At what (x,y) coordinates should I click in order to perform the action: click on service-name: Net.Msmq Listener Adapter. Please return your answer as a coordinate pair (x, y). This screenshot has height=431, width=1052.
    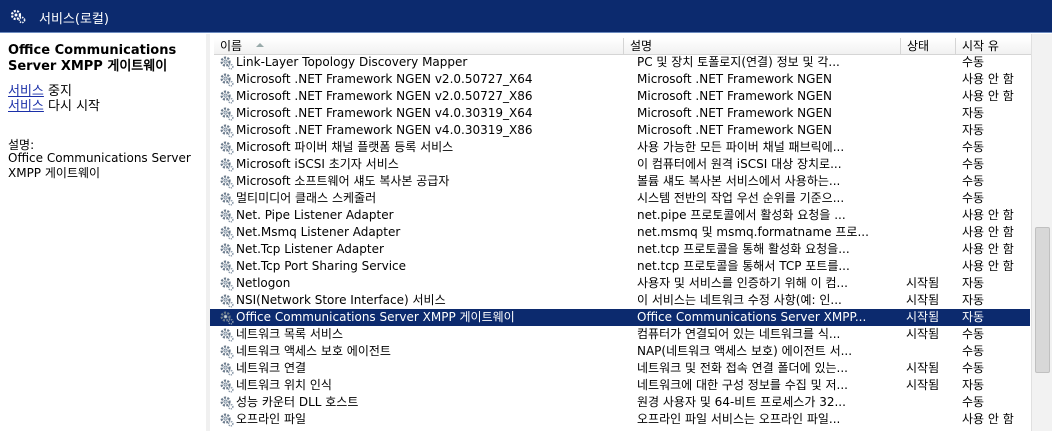
    Looking at the image, I should click on (318, 232).